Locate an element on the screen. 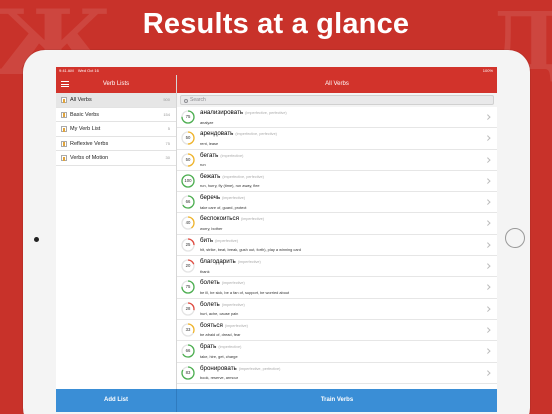  score-value: 33 is located at coordinates (188, 329).